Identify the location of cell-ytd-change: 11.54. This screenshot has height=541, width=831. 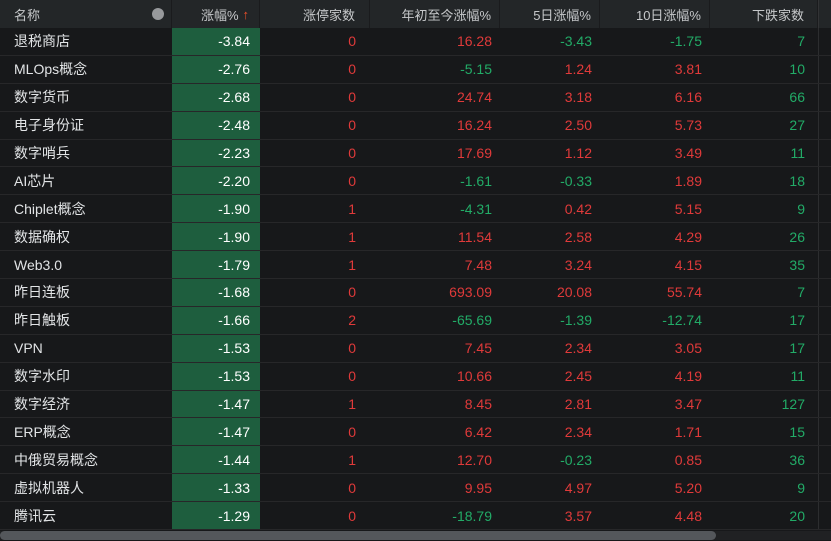
(475, 236).